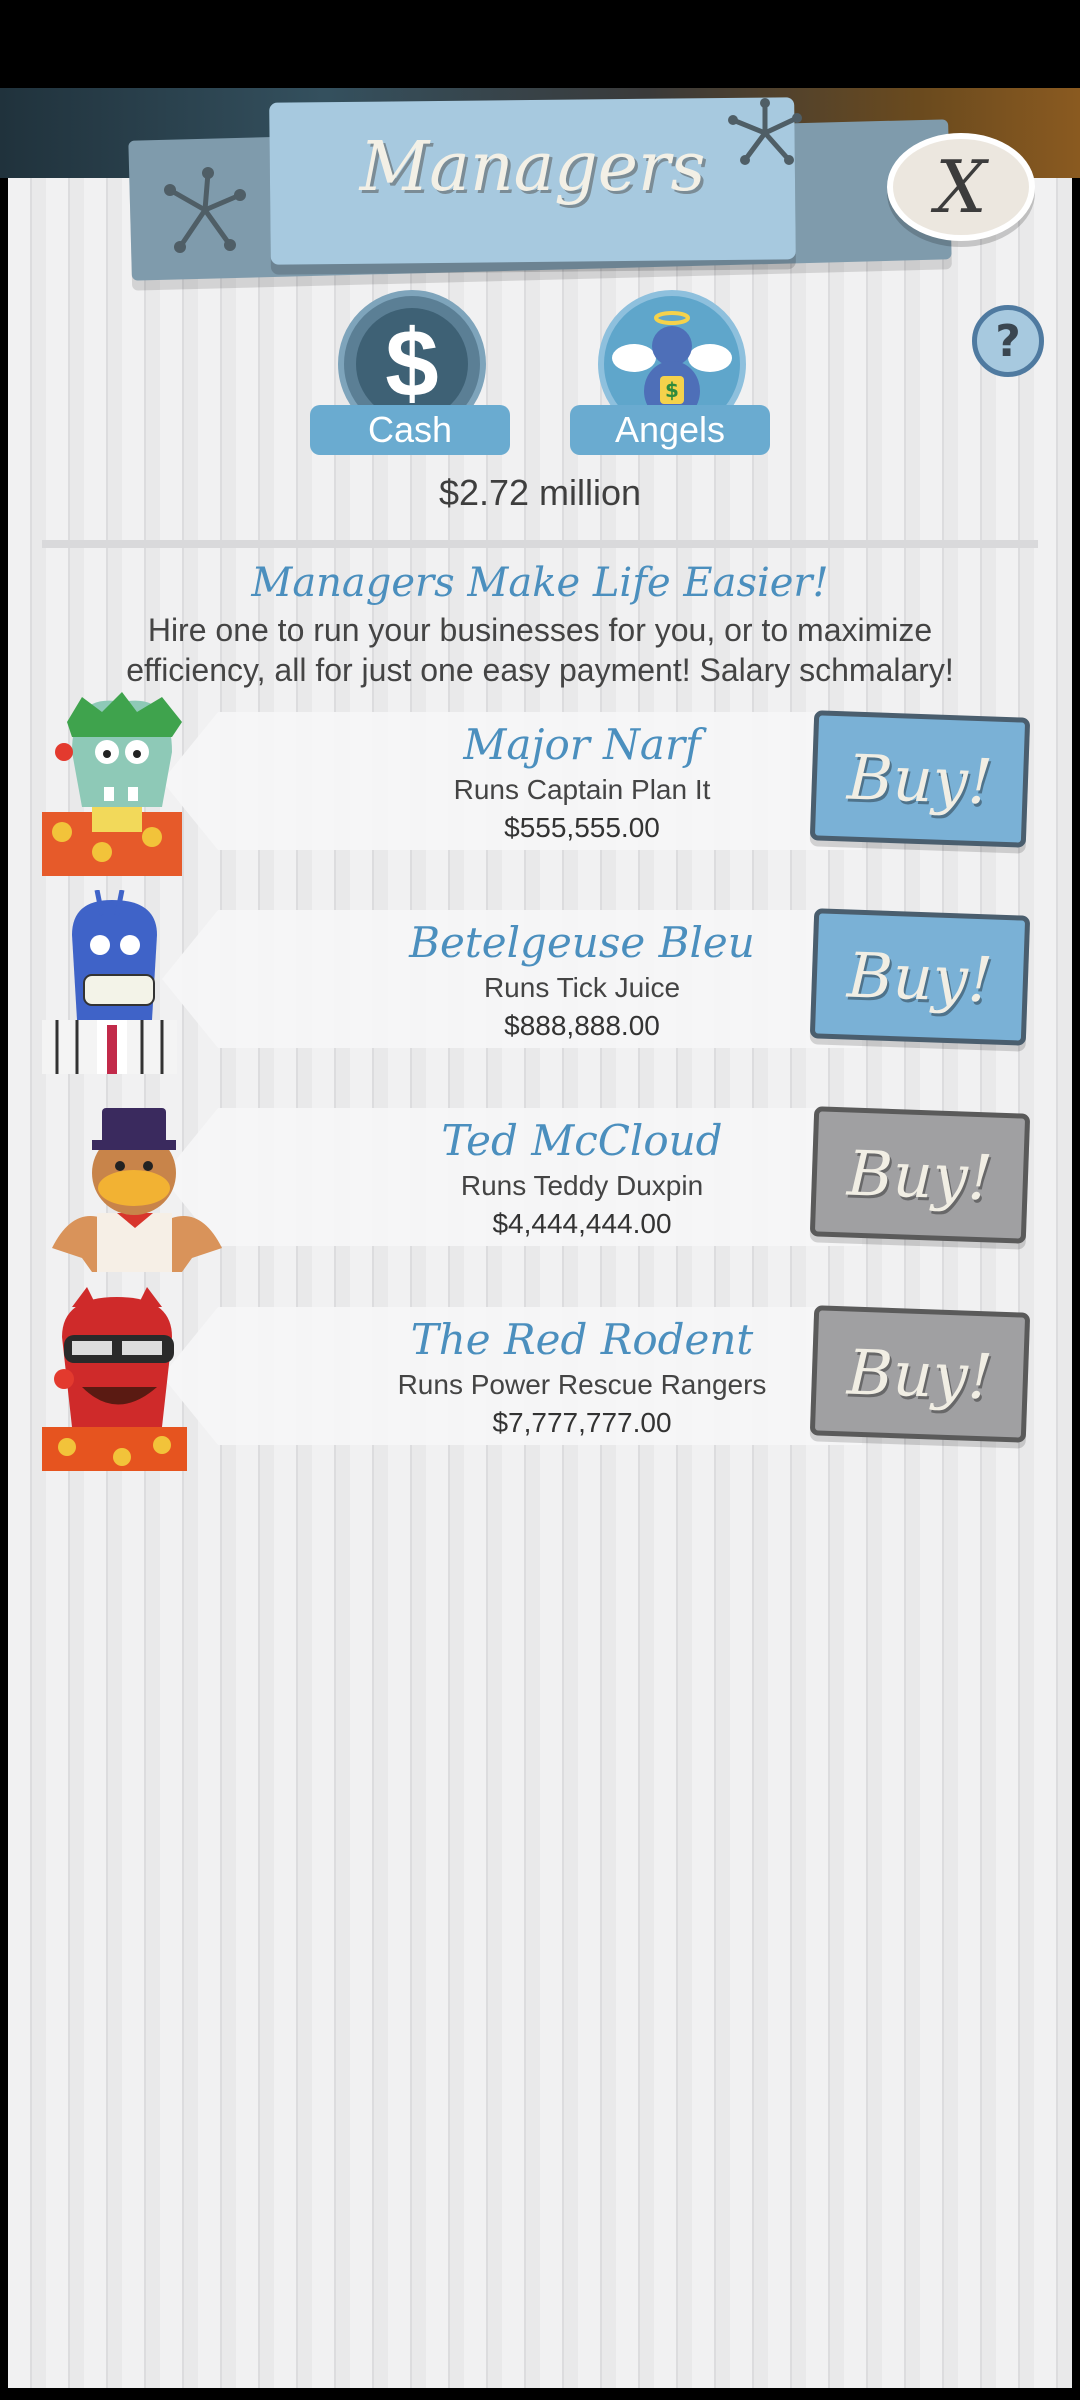  I want to click on starburst-icon-left, so click(205, 210).